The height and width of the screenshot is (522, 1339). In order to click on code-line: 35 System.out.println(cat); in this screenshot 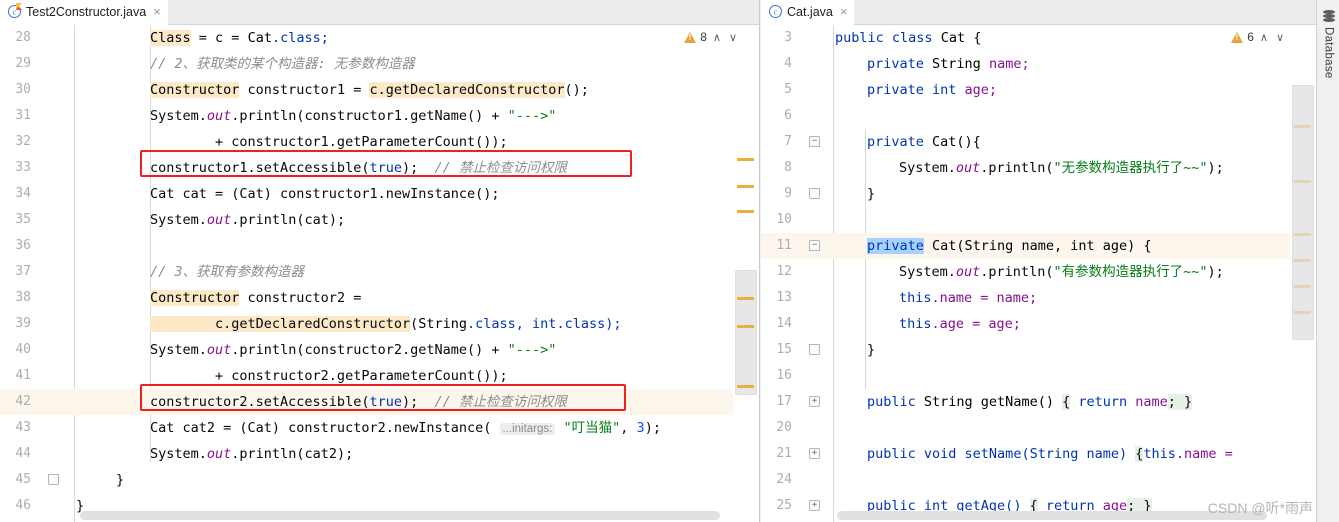, I will do `click(379, 220)`.